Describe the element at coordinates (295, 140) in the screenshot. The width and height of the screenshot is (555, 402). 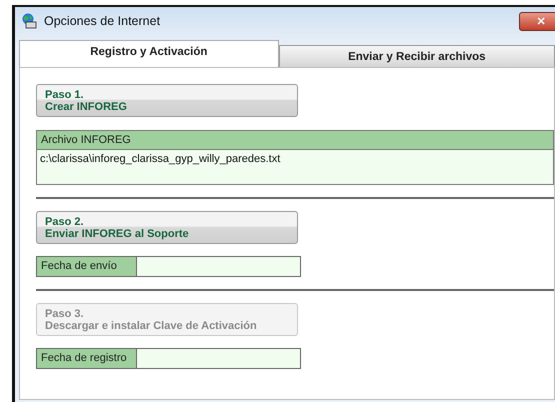
I see `panel-header: Archivo INFOREG` at that location.